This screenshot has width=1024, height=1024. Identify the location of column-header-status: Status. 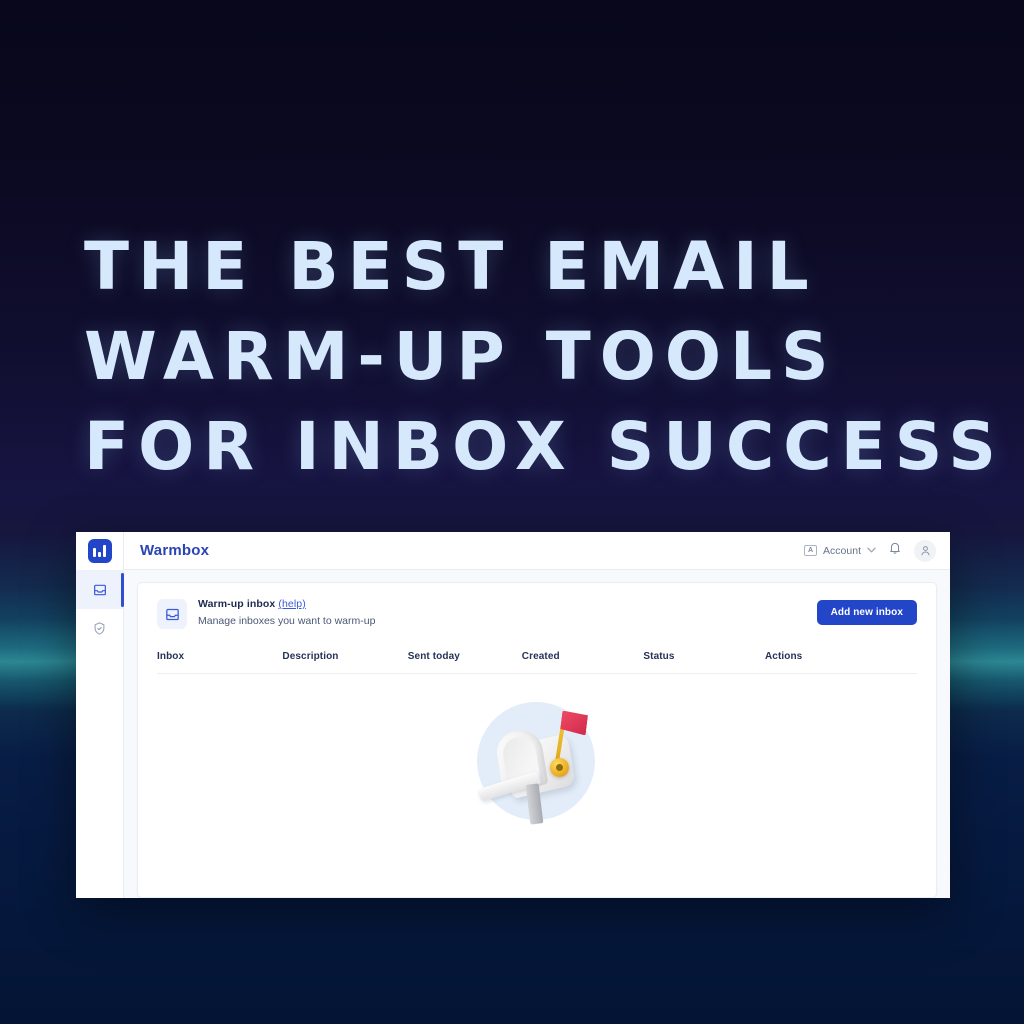
(704, 662).